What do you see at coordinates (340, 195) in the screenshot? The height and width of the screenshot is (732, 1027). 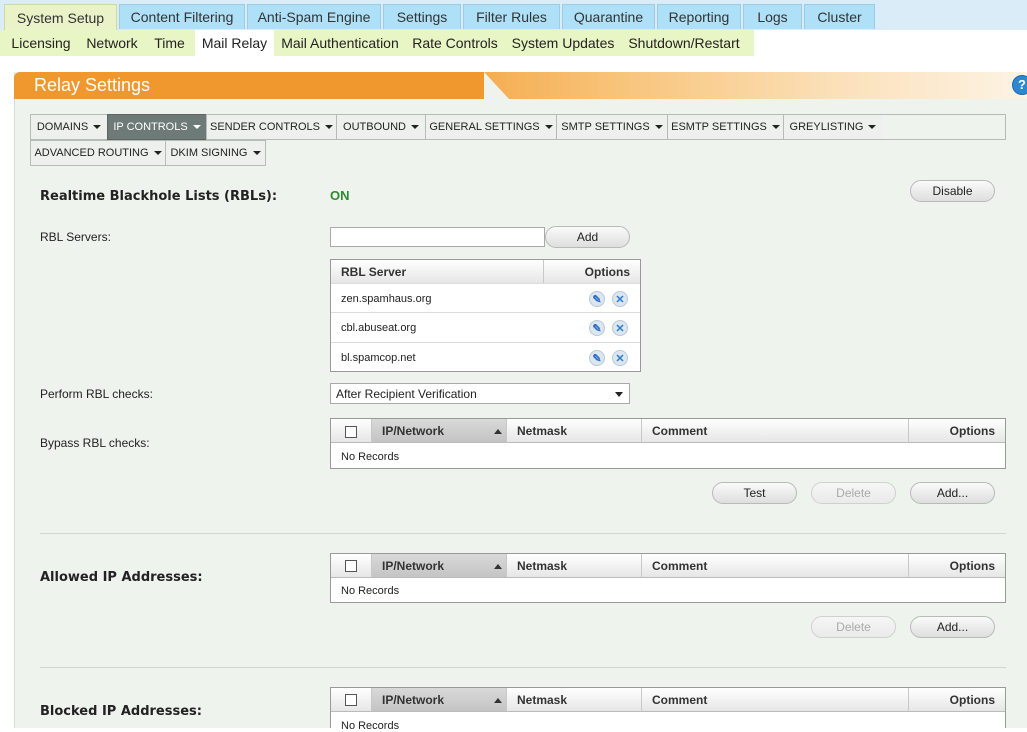 I see `rbl-status: ON` at bounding box center [340, 195].